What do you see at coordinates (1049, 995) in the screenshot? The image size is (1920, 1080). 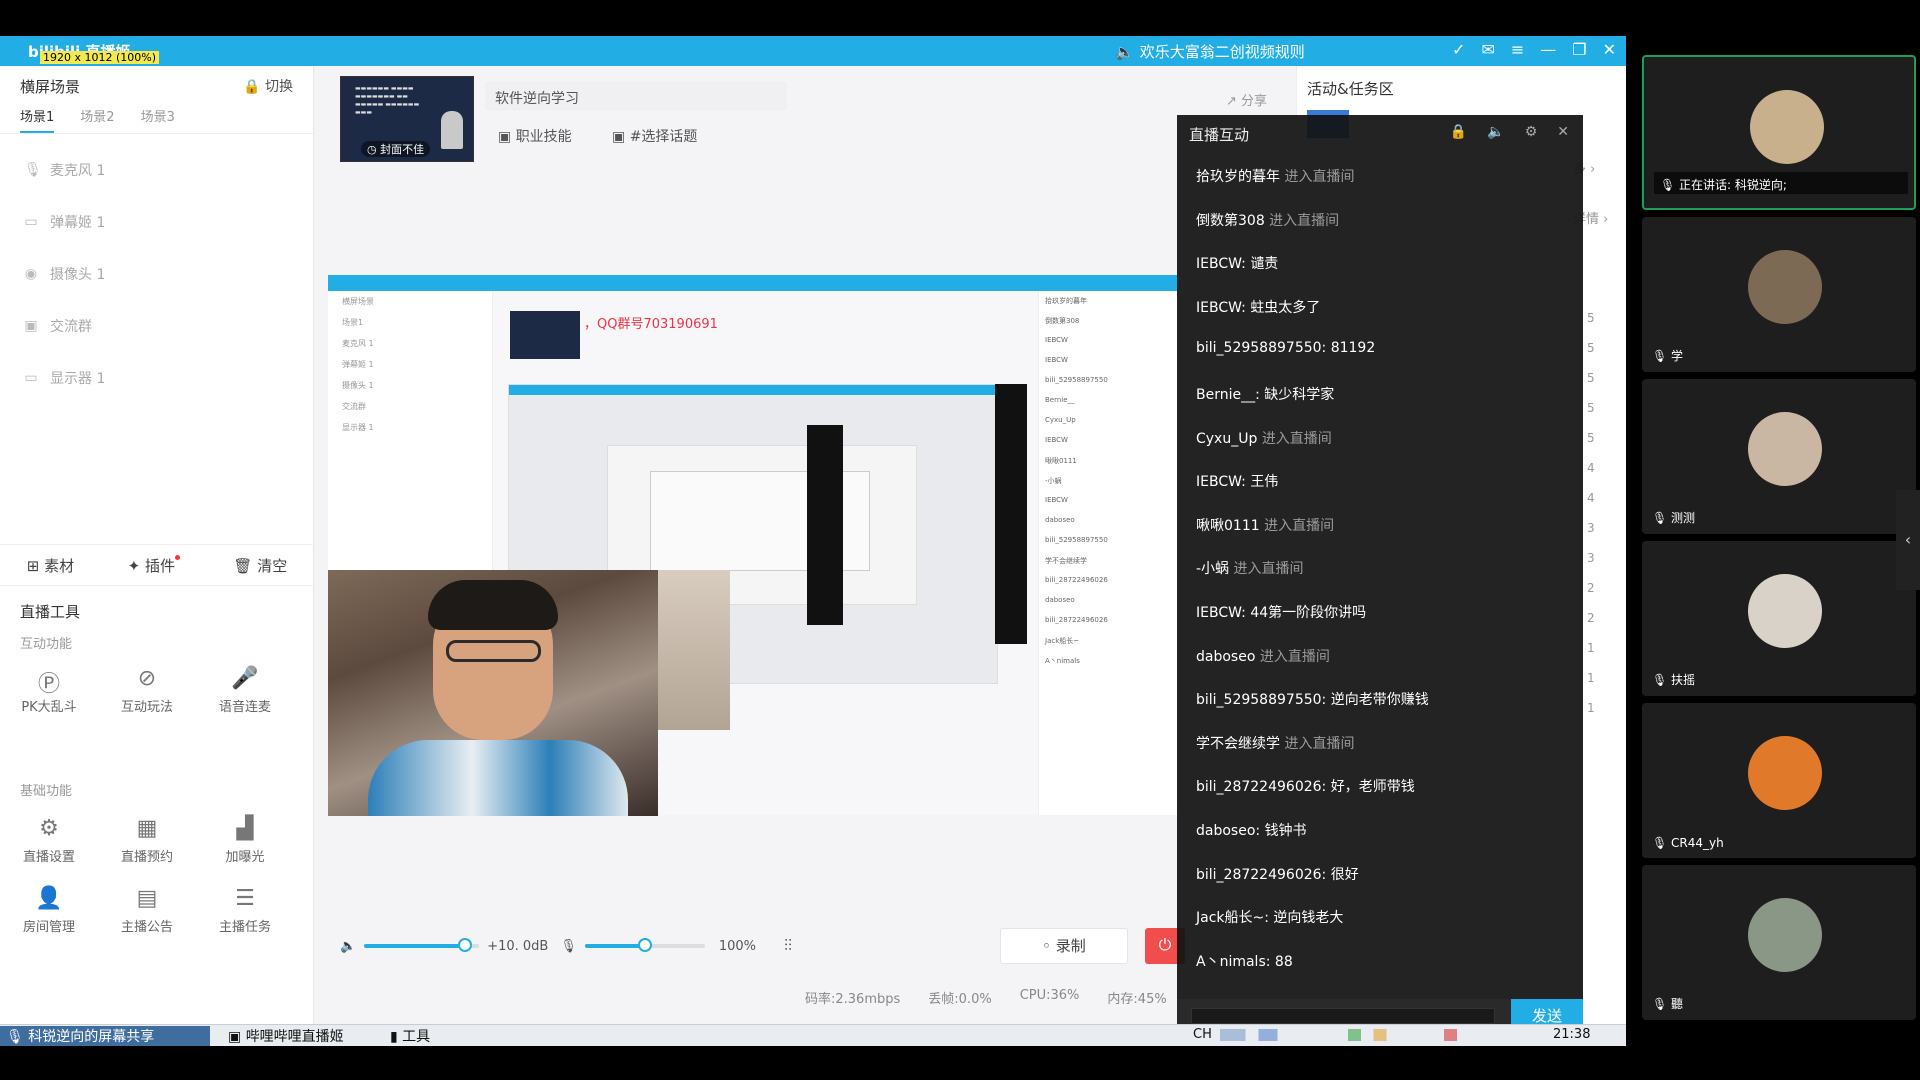 I see `cpu-usage: CPU:36%` at bounding box center [1049, 995].